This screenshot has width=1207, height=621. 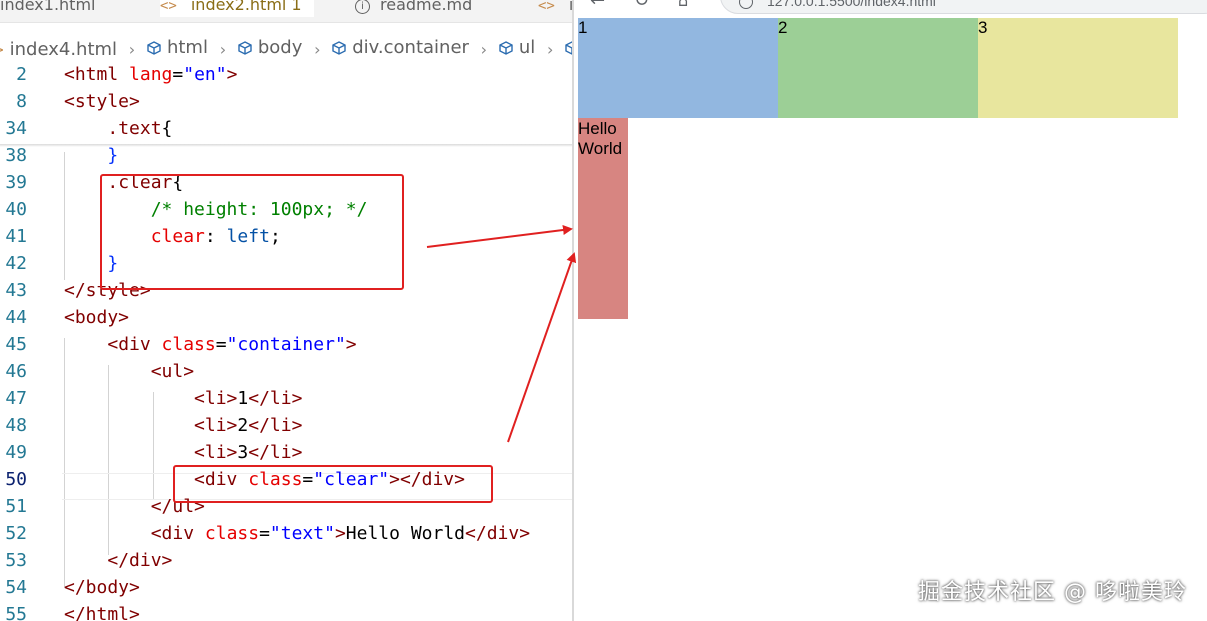 I want to click on line-number: 40, so click(x=16, y=209).